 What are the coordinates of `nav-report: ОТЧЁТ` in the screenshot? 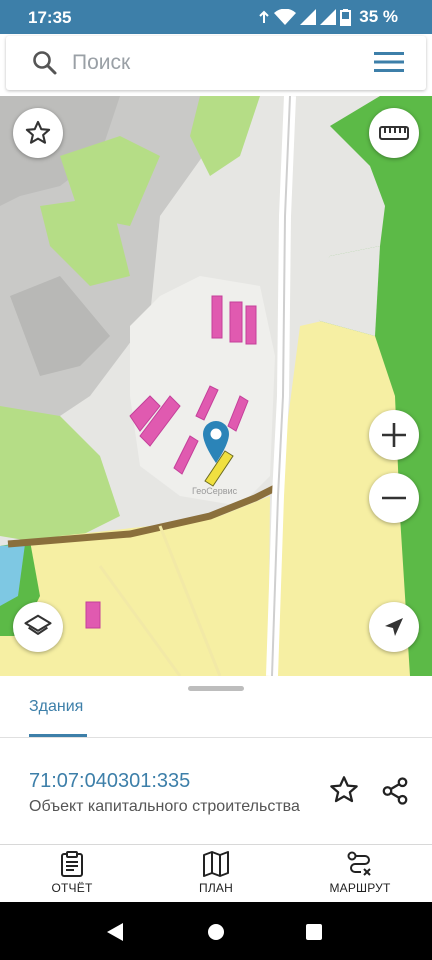 It's located at (72, 873).